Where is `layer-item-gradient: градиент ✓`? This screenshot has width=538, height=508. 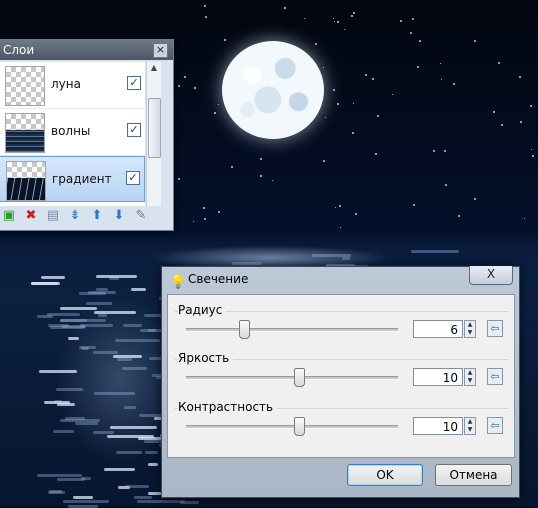 layer-item-gradient: градиент ✓ is located at coordinates (72, 179).